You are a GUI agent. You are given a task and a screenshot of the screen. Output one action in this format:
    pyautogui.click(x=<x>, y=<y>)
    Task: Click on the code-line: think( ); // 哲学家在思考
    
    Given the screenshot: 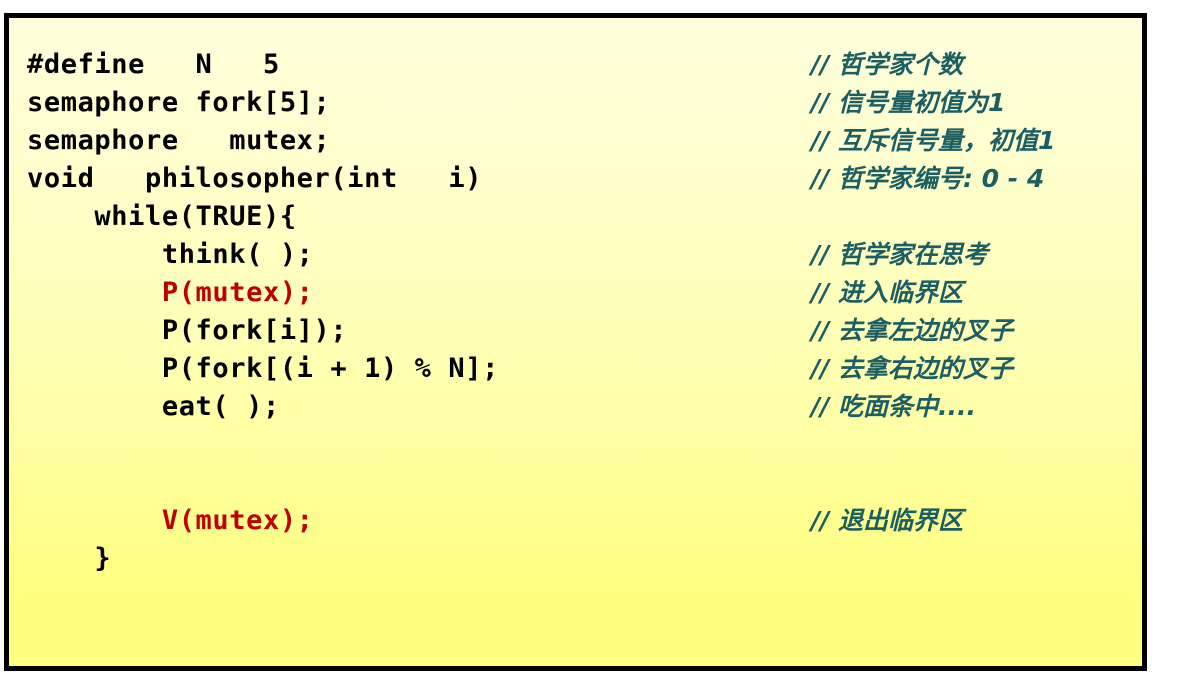 What is the action you would take?
    pyautogui.click(x=575, y=255)
    